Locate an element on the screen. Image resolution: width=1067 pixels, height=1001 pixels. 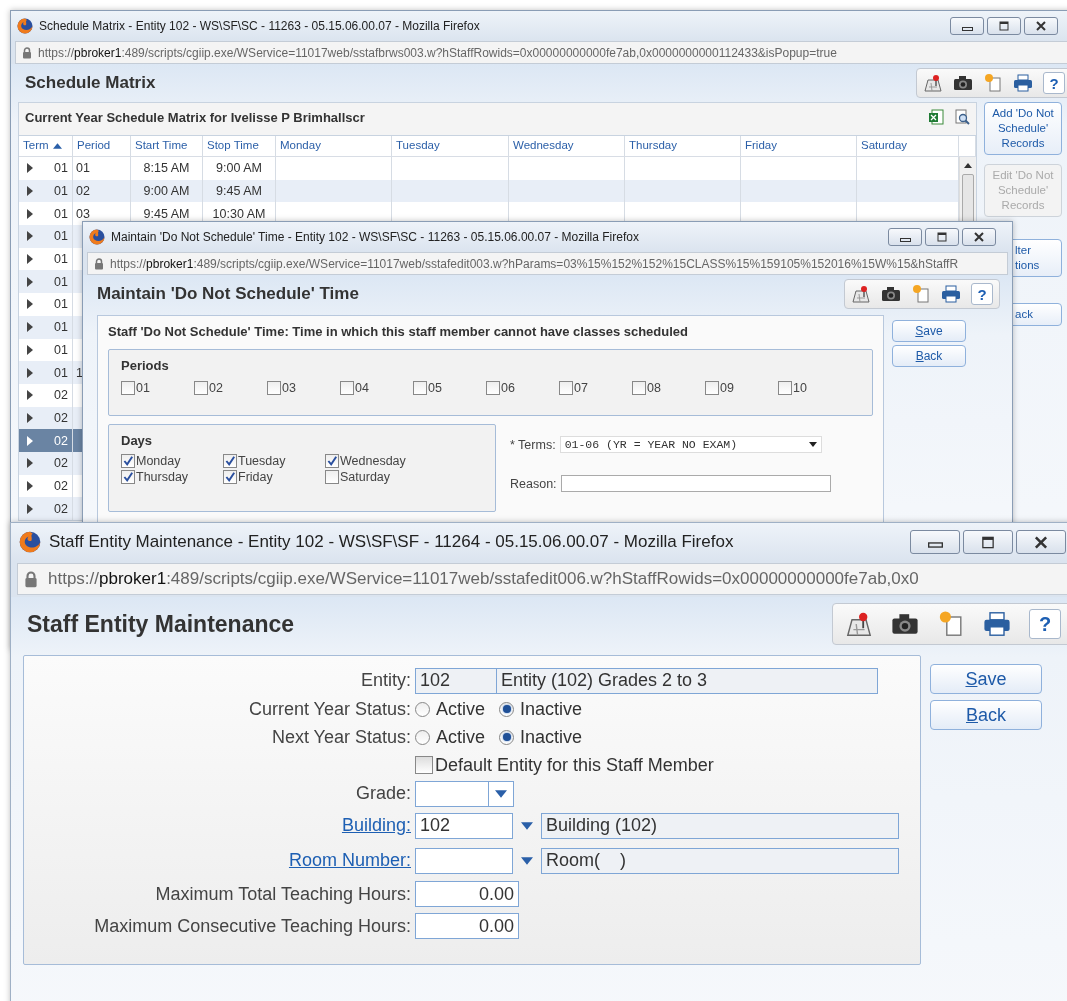
code-field: 102 is located at coordinates (456, 680).